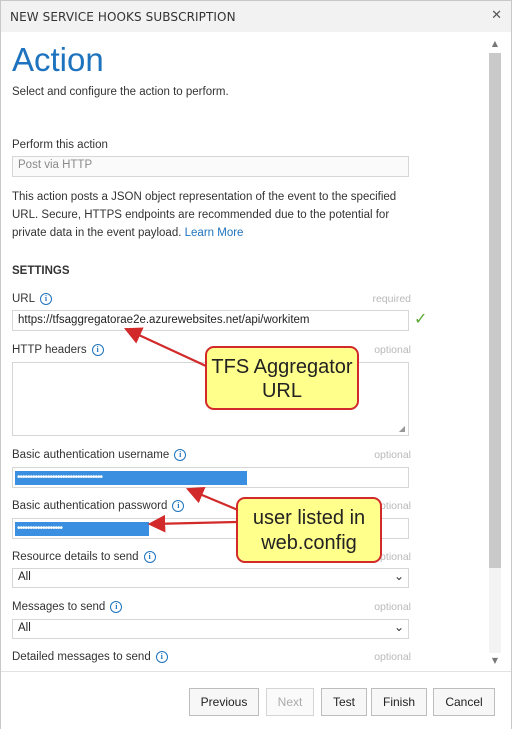 The height and width of the screenshot is (729, 512). What do you see at coordinates (24, 577) in the screenshot?
I see `resource-details-value: All` at bounding box center [24, 577].